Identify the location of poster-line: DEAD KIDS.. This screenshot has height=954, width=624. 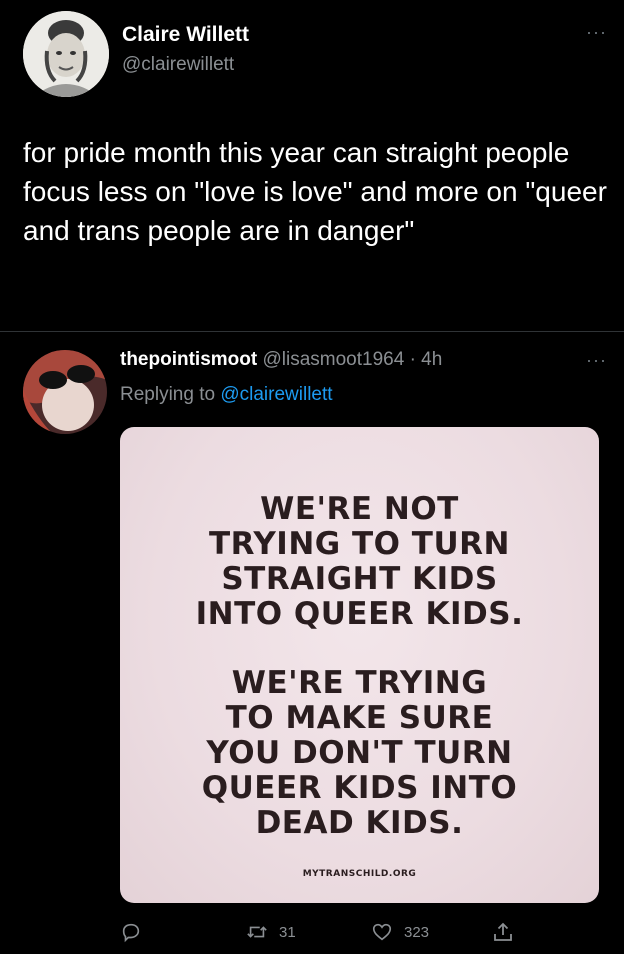
(359, 823).